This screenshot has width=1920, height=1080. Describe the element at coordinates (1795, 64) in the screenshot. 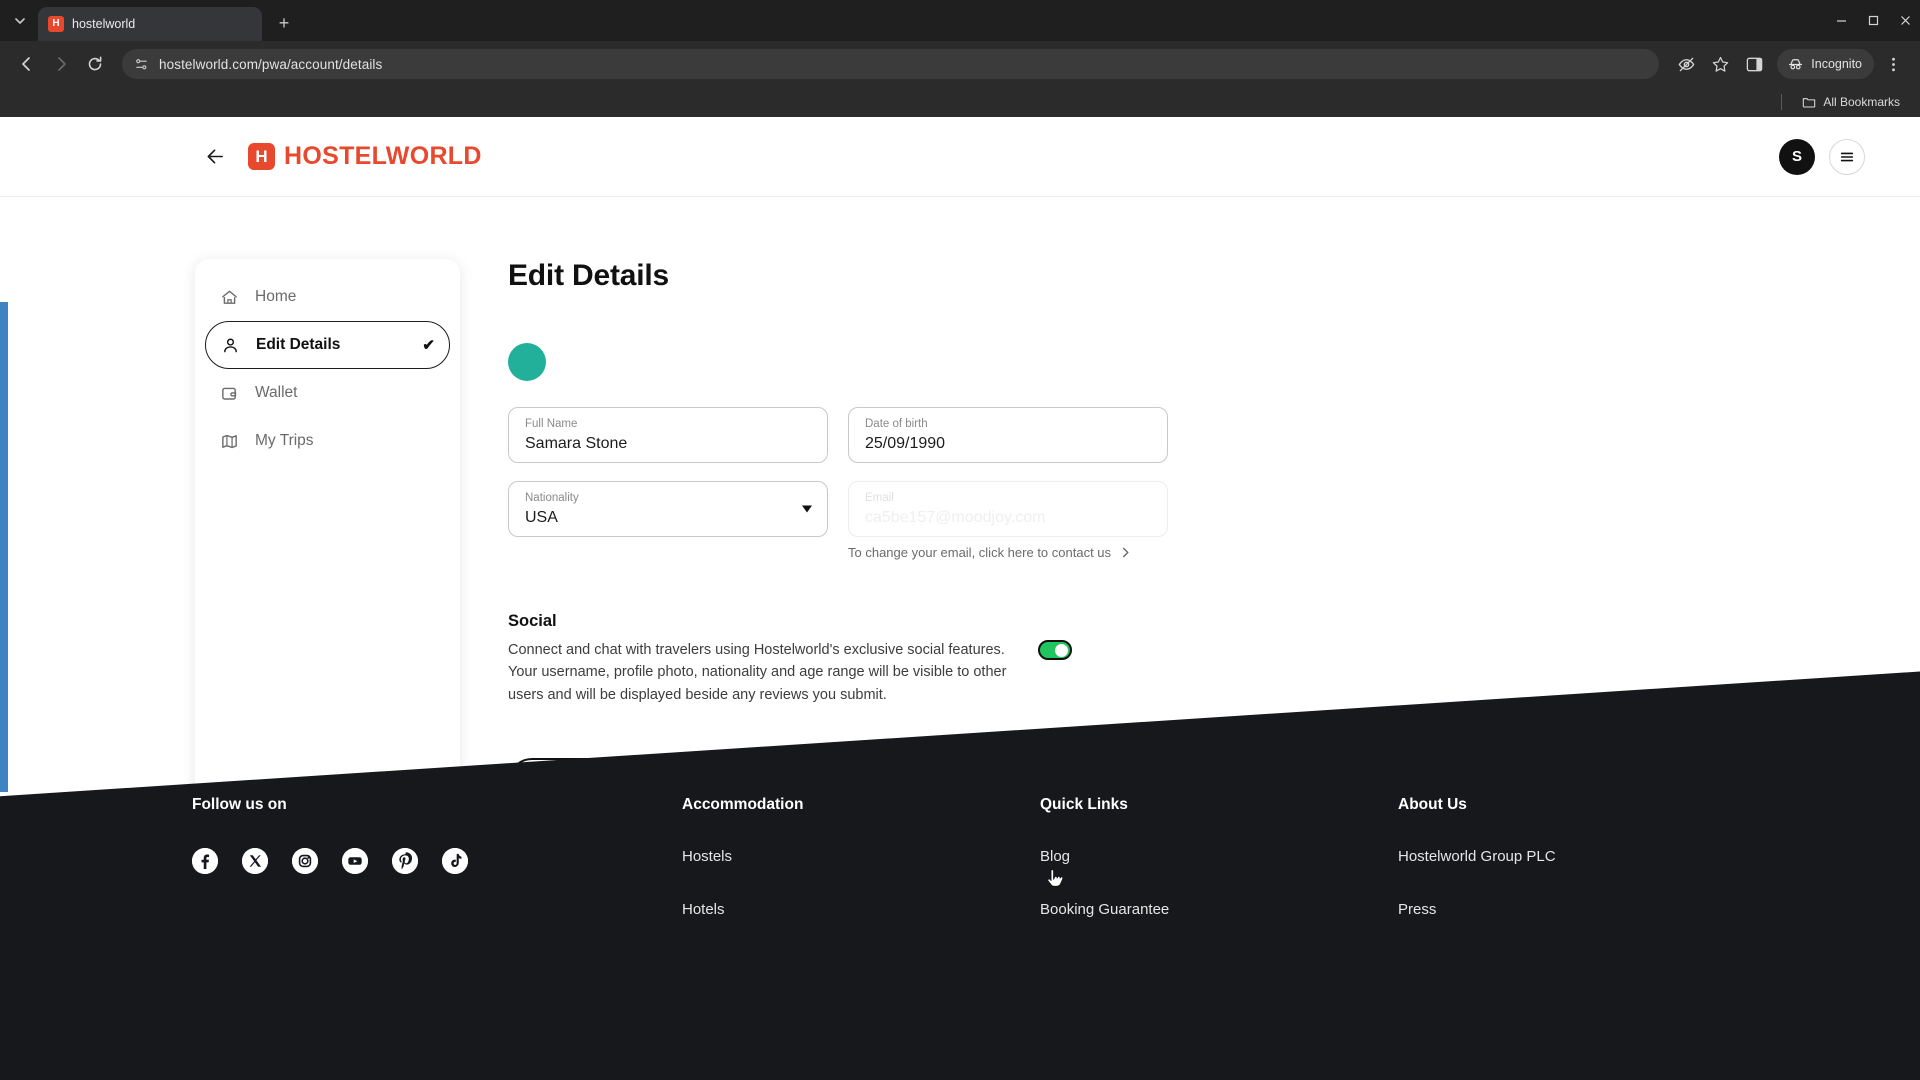

I see `incognito-icon` at that location.